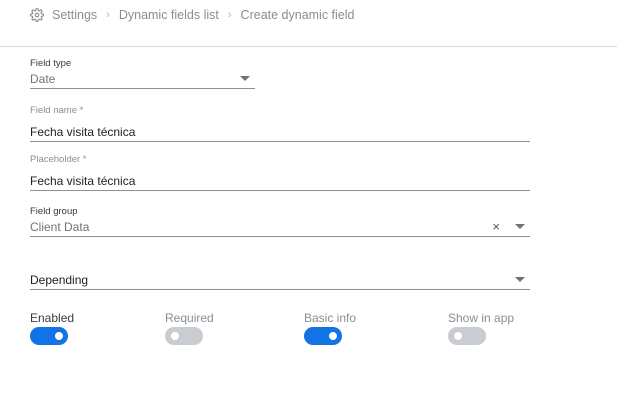 This screenshot has width=617, height=413. What do you see at coordinates (142, 79) in the screenshot?
I see `field-type-control: Date` at bounding box center [142, 79].